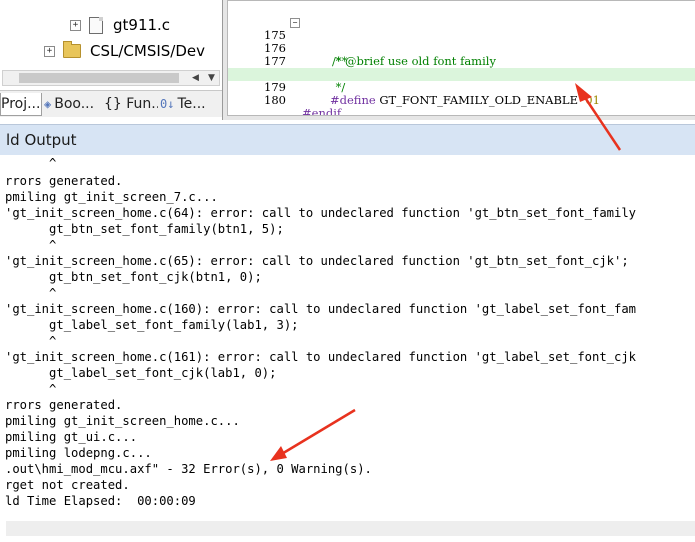 This screenshot has height=542, width=695. Describe the element at coordinates (592, 100) in the screenshot. I see `macro-value: 01` at that location.